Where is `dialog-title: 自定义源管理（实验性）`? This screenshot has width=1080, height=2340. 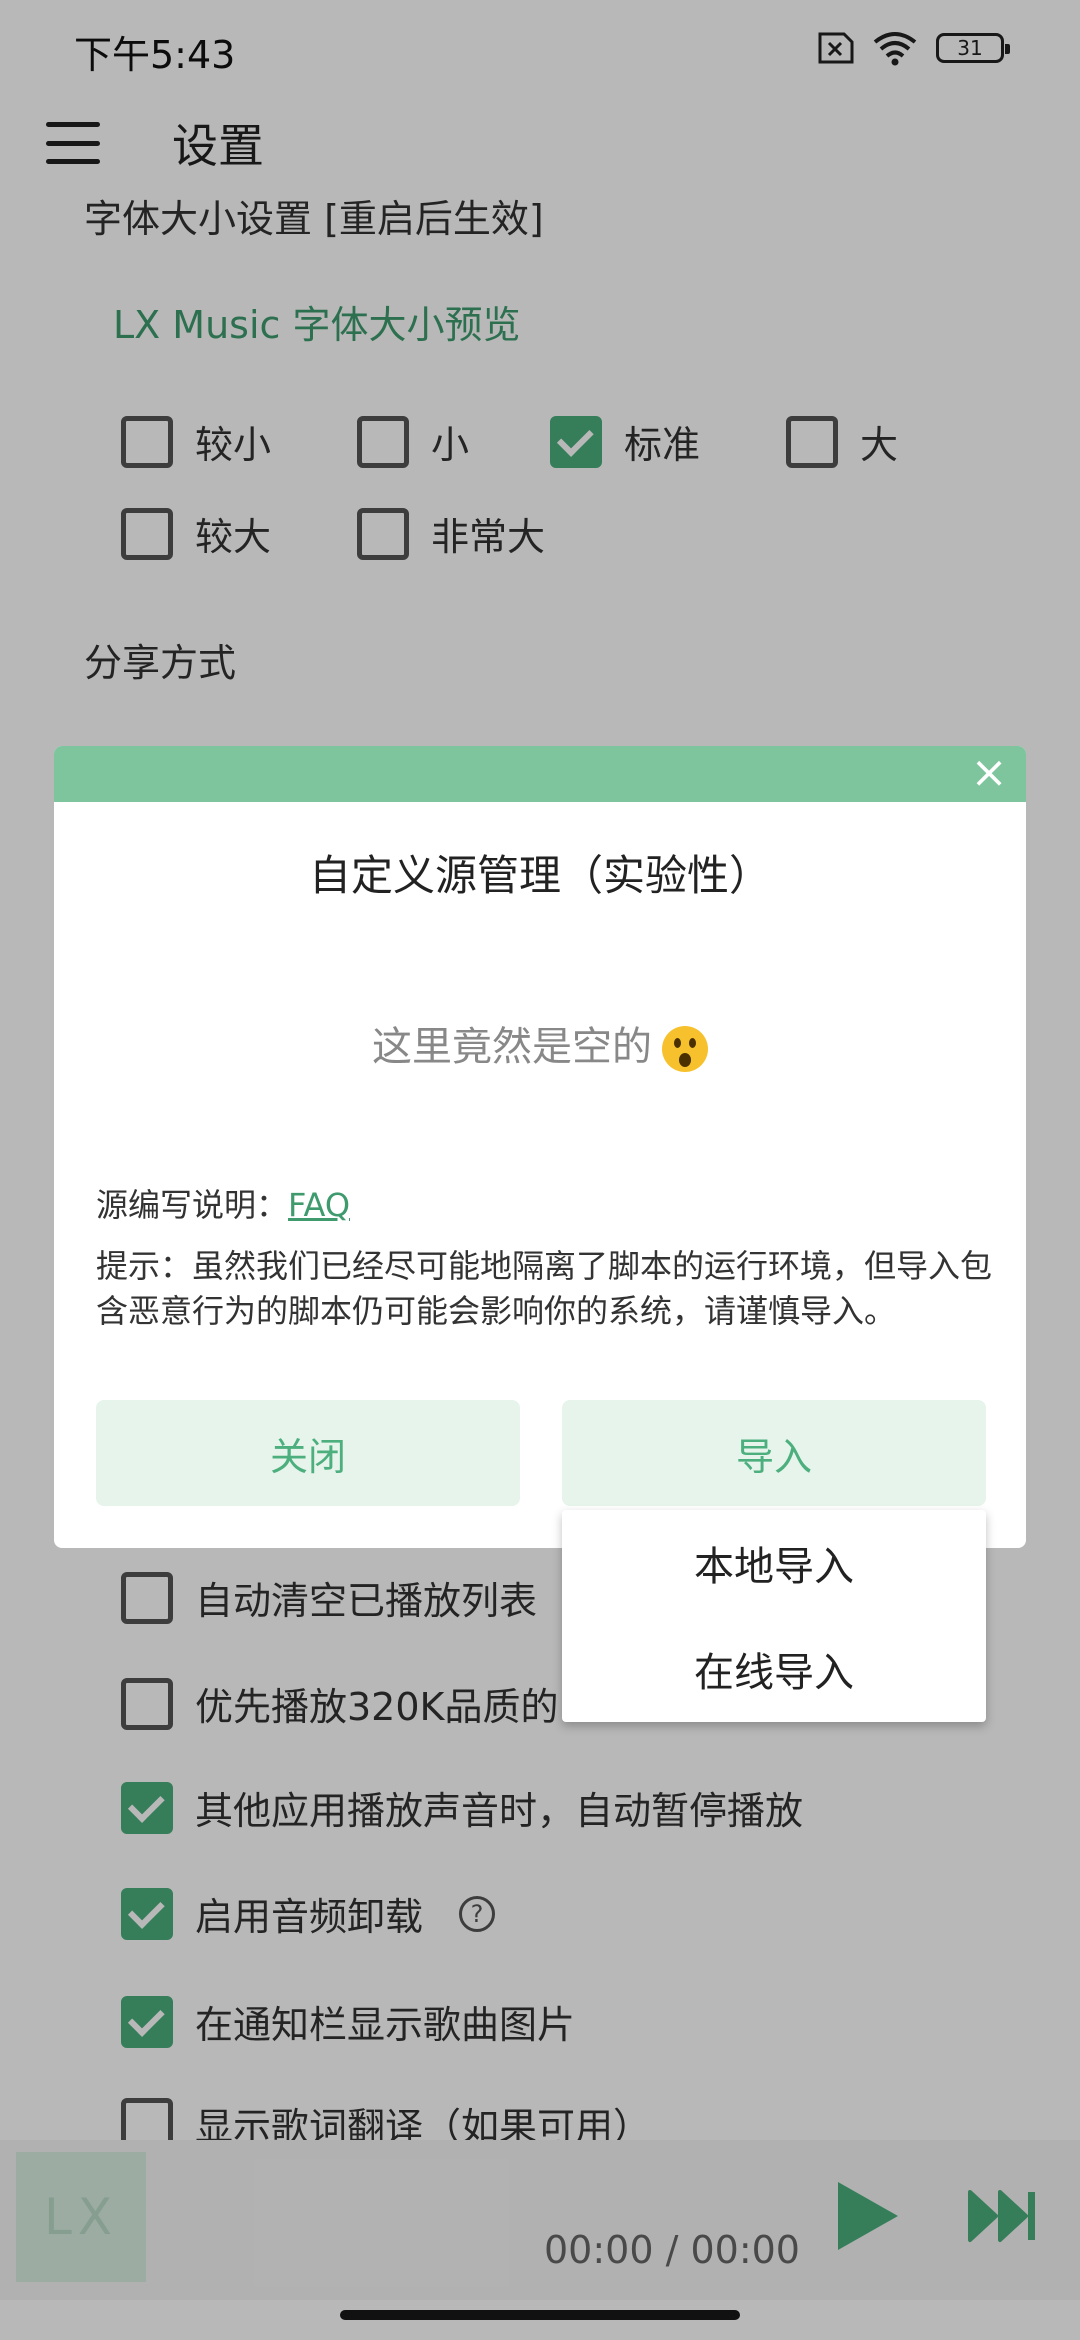 dialog-title: 自定义源管理（实验性） is located at coordinates (539, 875).